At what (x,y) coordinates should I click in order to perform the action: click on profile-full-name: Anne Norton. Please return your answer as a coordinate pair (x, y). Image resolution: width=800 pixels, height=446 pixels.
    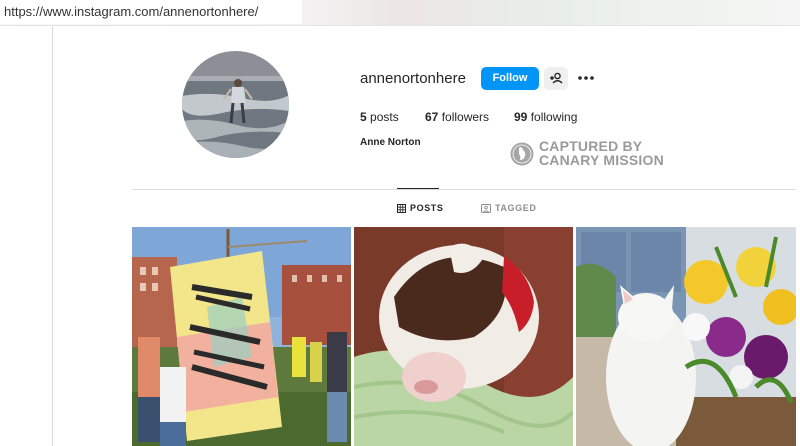
    Looking at the image, I should click on (390, 142).